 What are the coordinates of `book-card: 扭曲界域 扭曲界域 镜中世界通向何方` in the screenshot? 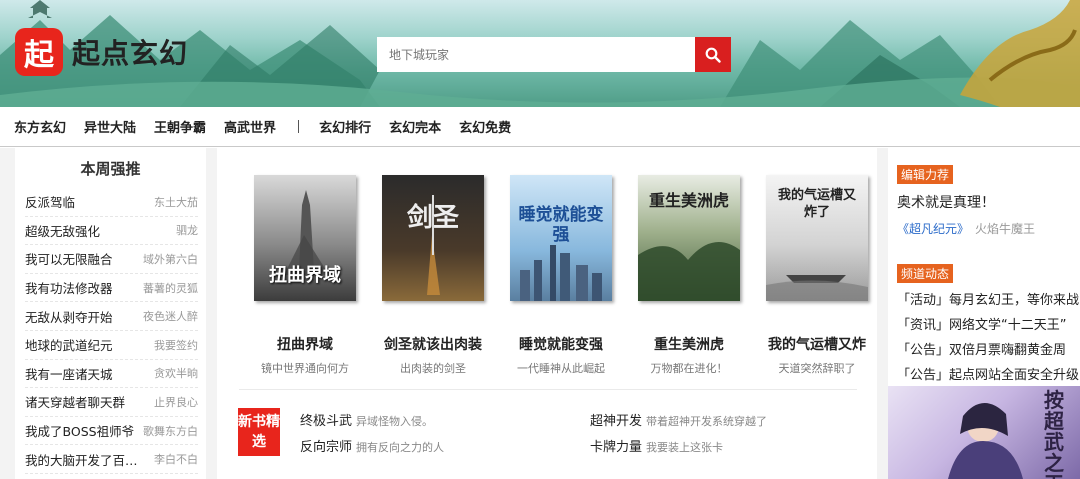 It's located at (305, 275).